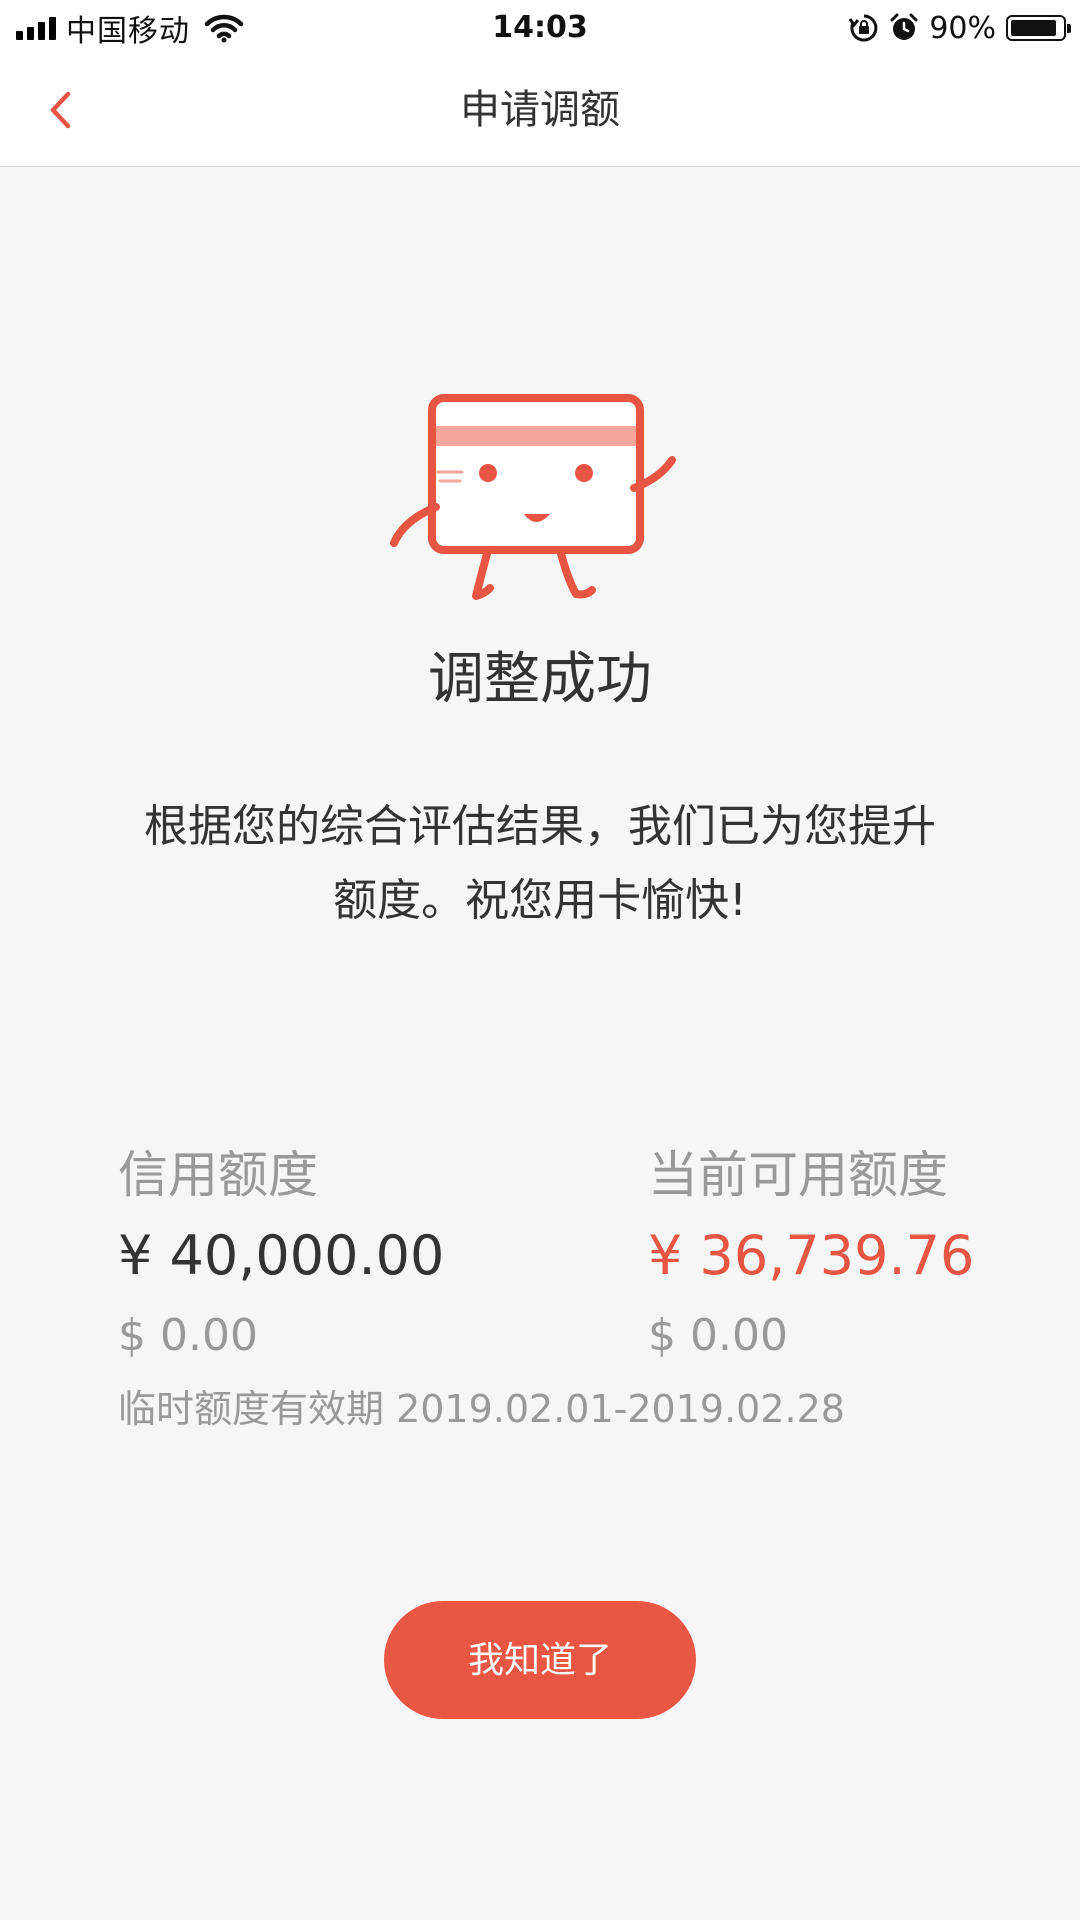  What do you see at coordinates (540, 27) in the screenshot?
I see `status-bar: 中国移动 14:03 90%` at bounding box center [540, 27].